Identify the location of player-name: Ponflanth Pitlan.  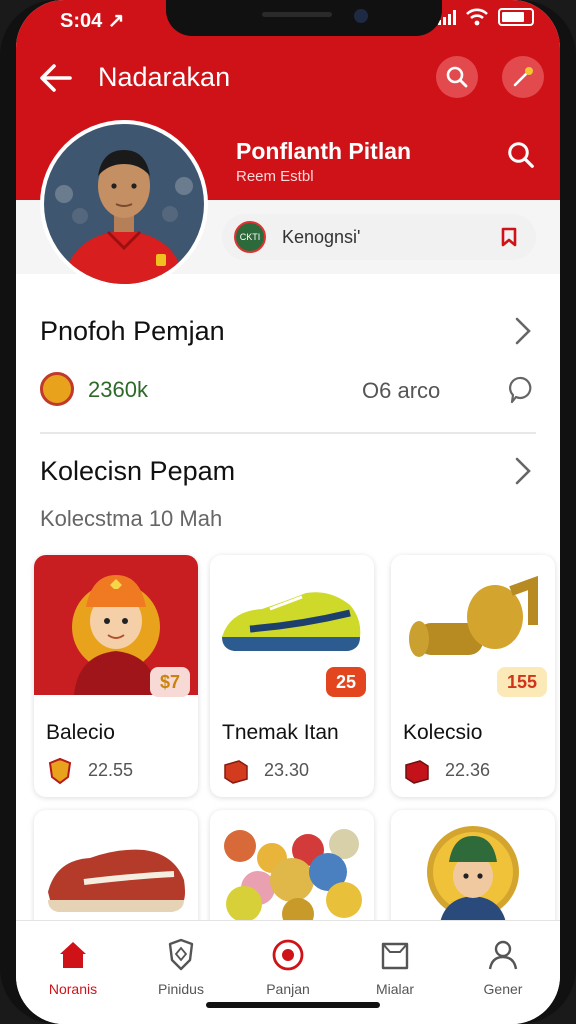
(324, 151).